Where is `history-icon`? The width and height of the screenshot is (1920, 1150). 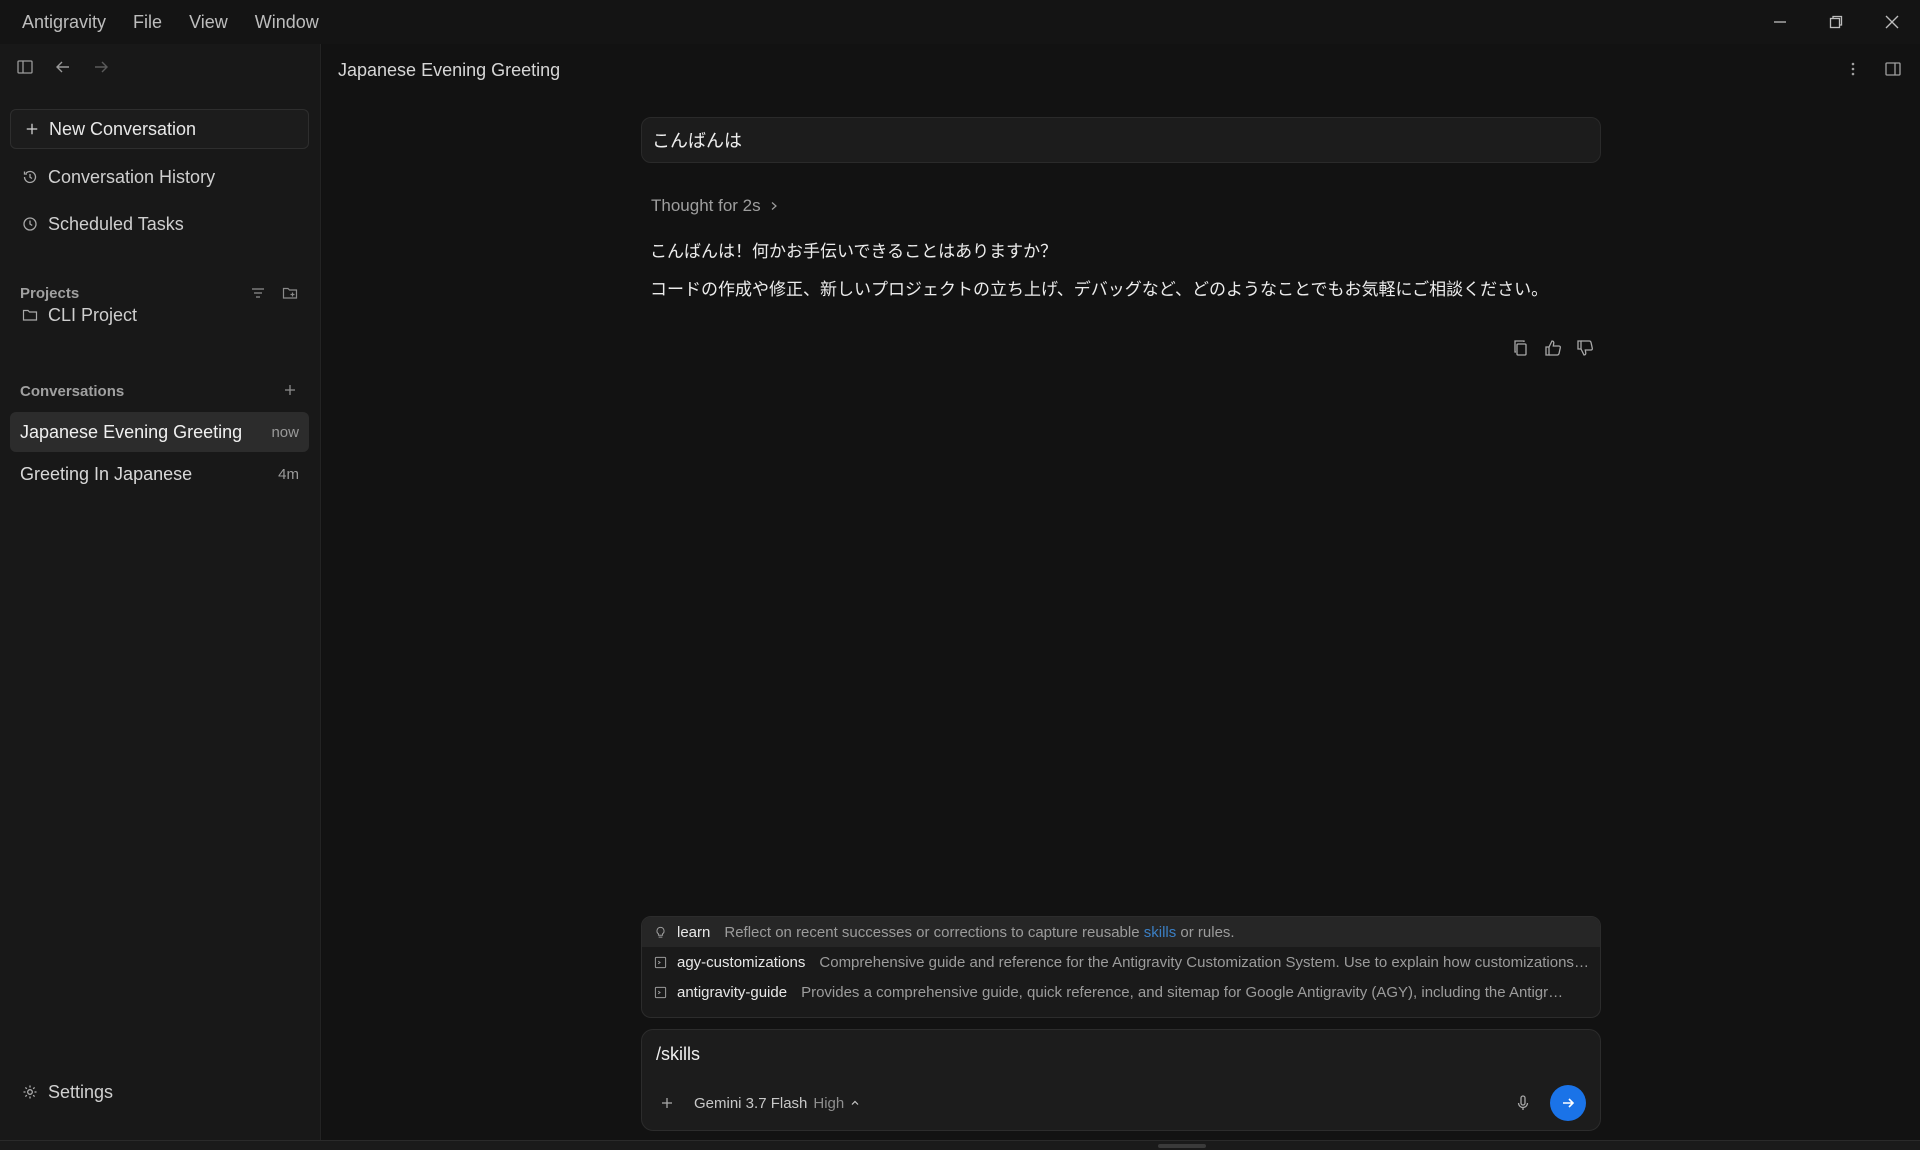 history-icon is located at coordinates (30, 177).